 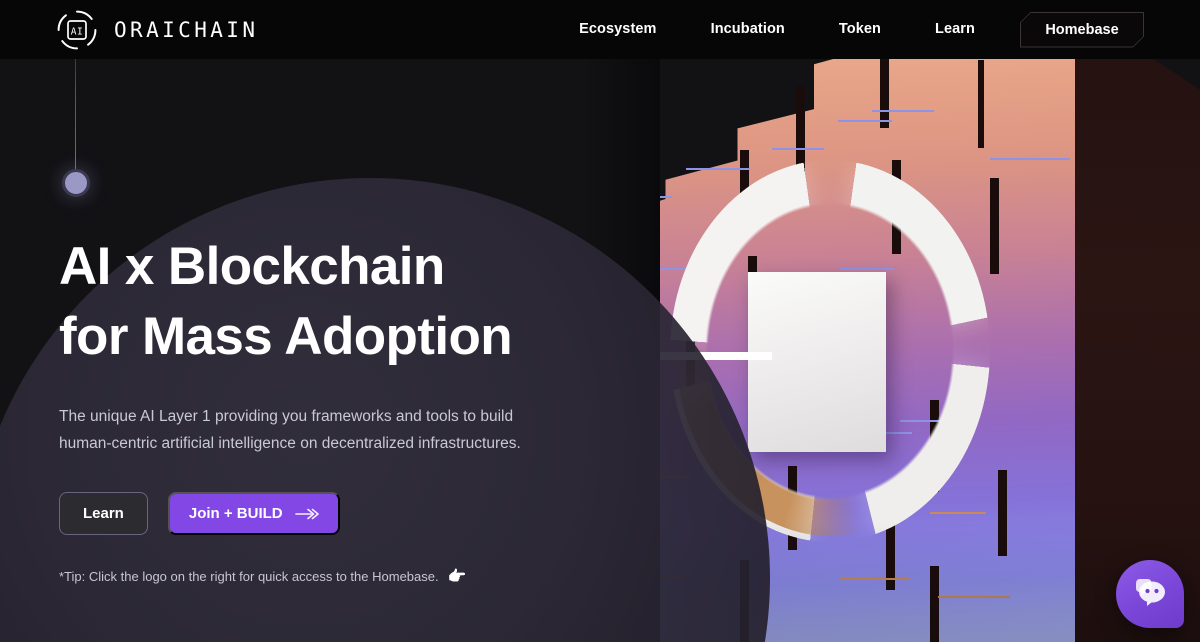 What do you see at coordinates (860, 29) in the screenshot?
I see `nav-item-token: Token` at bounding box center [860, 29].